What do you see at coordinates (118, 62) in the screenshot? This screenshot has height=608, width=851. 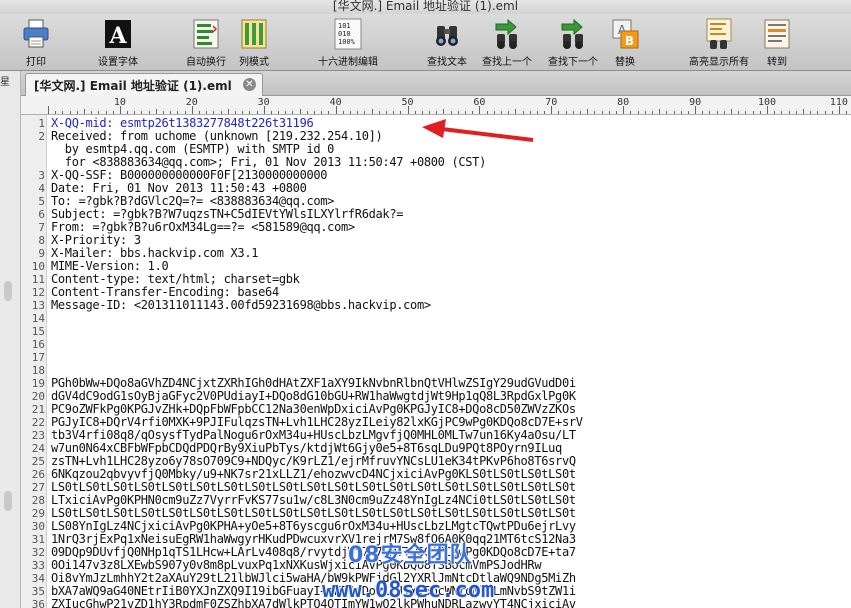 I see `font-label: 设置字体` at bounding box center [118, 62].